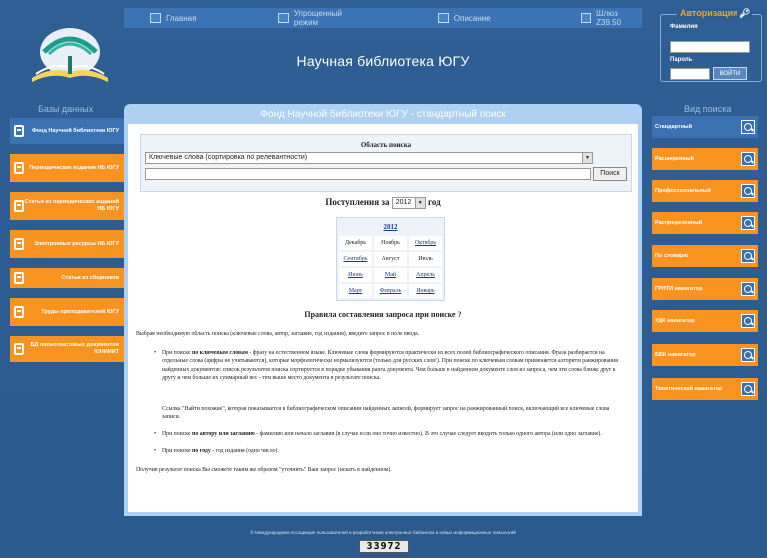 This screenshot has width=767, height=558. What do you see at coordinates (705, 223) in the screenshot?
I see `search-type-distributed: Распределенный` at bounding box center [705, 223].